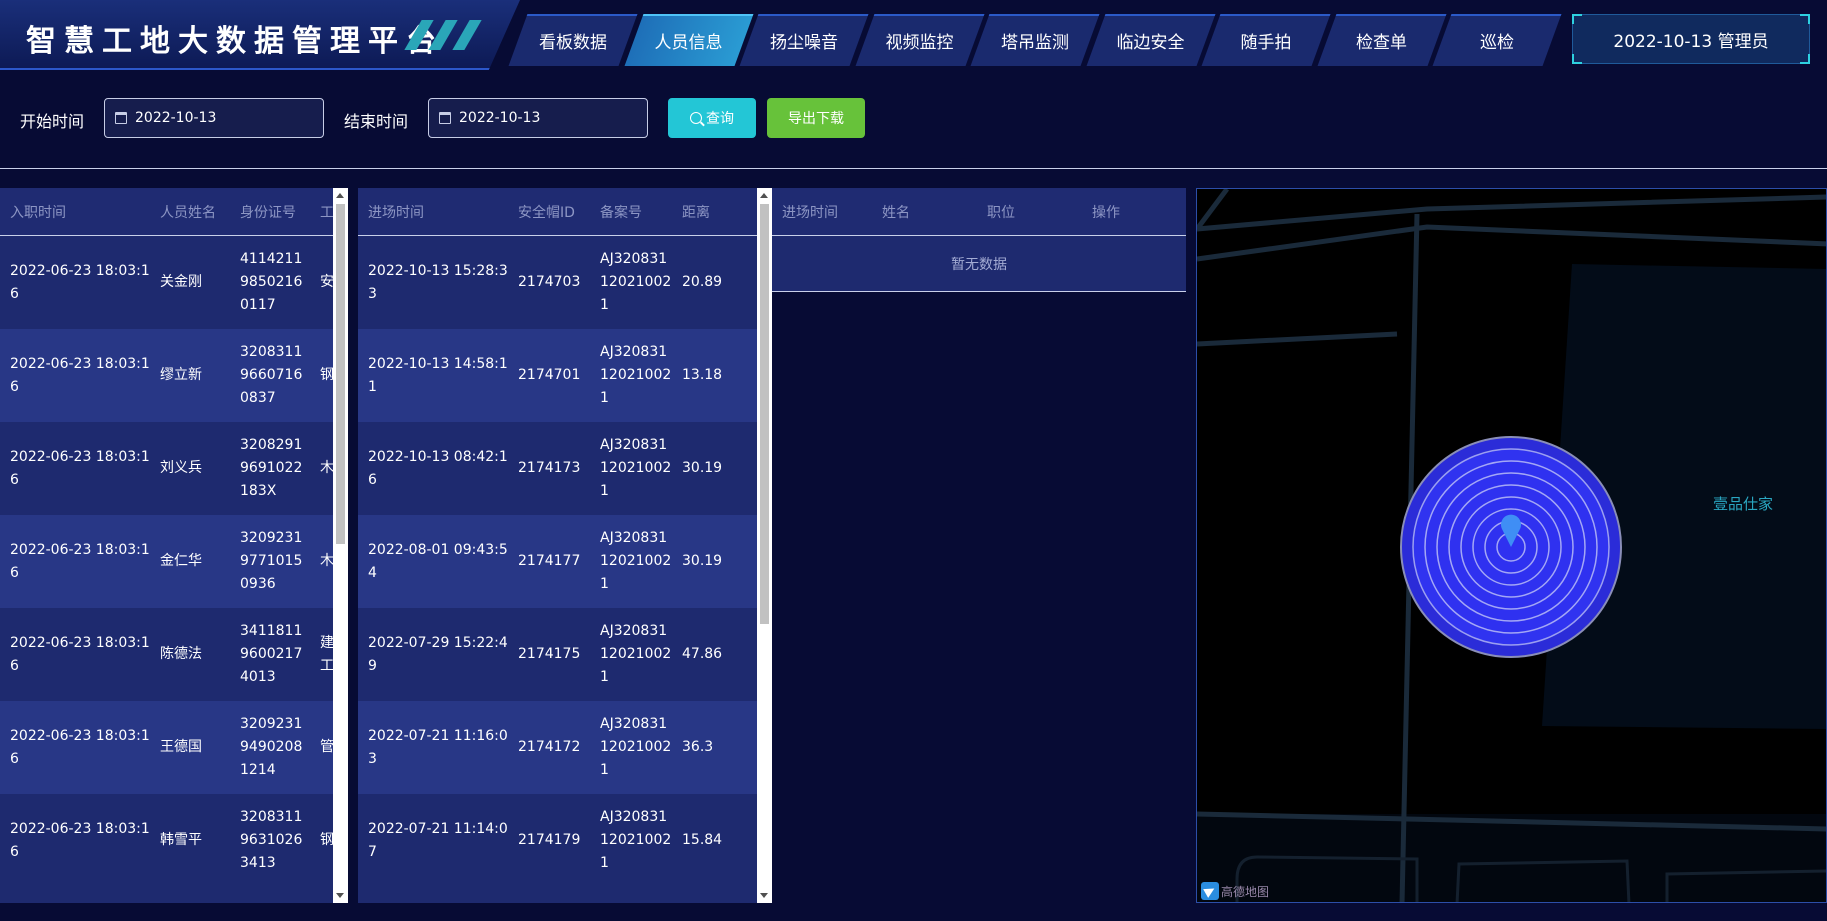  I want to click on search-icon, so click(696, 118).